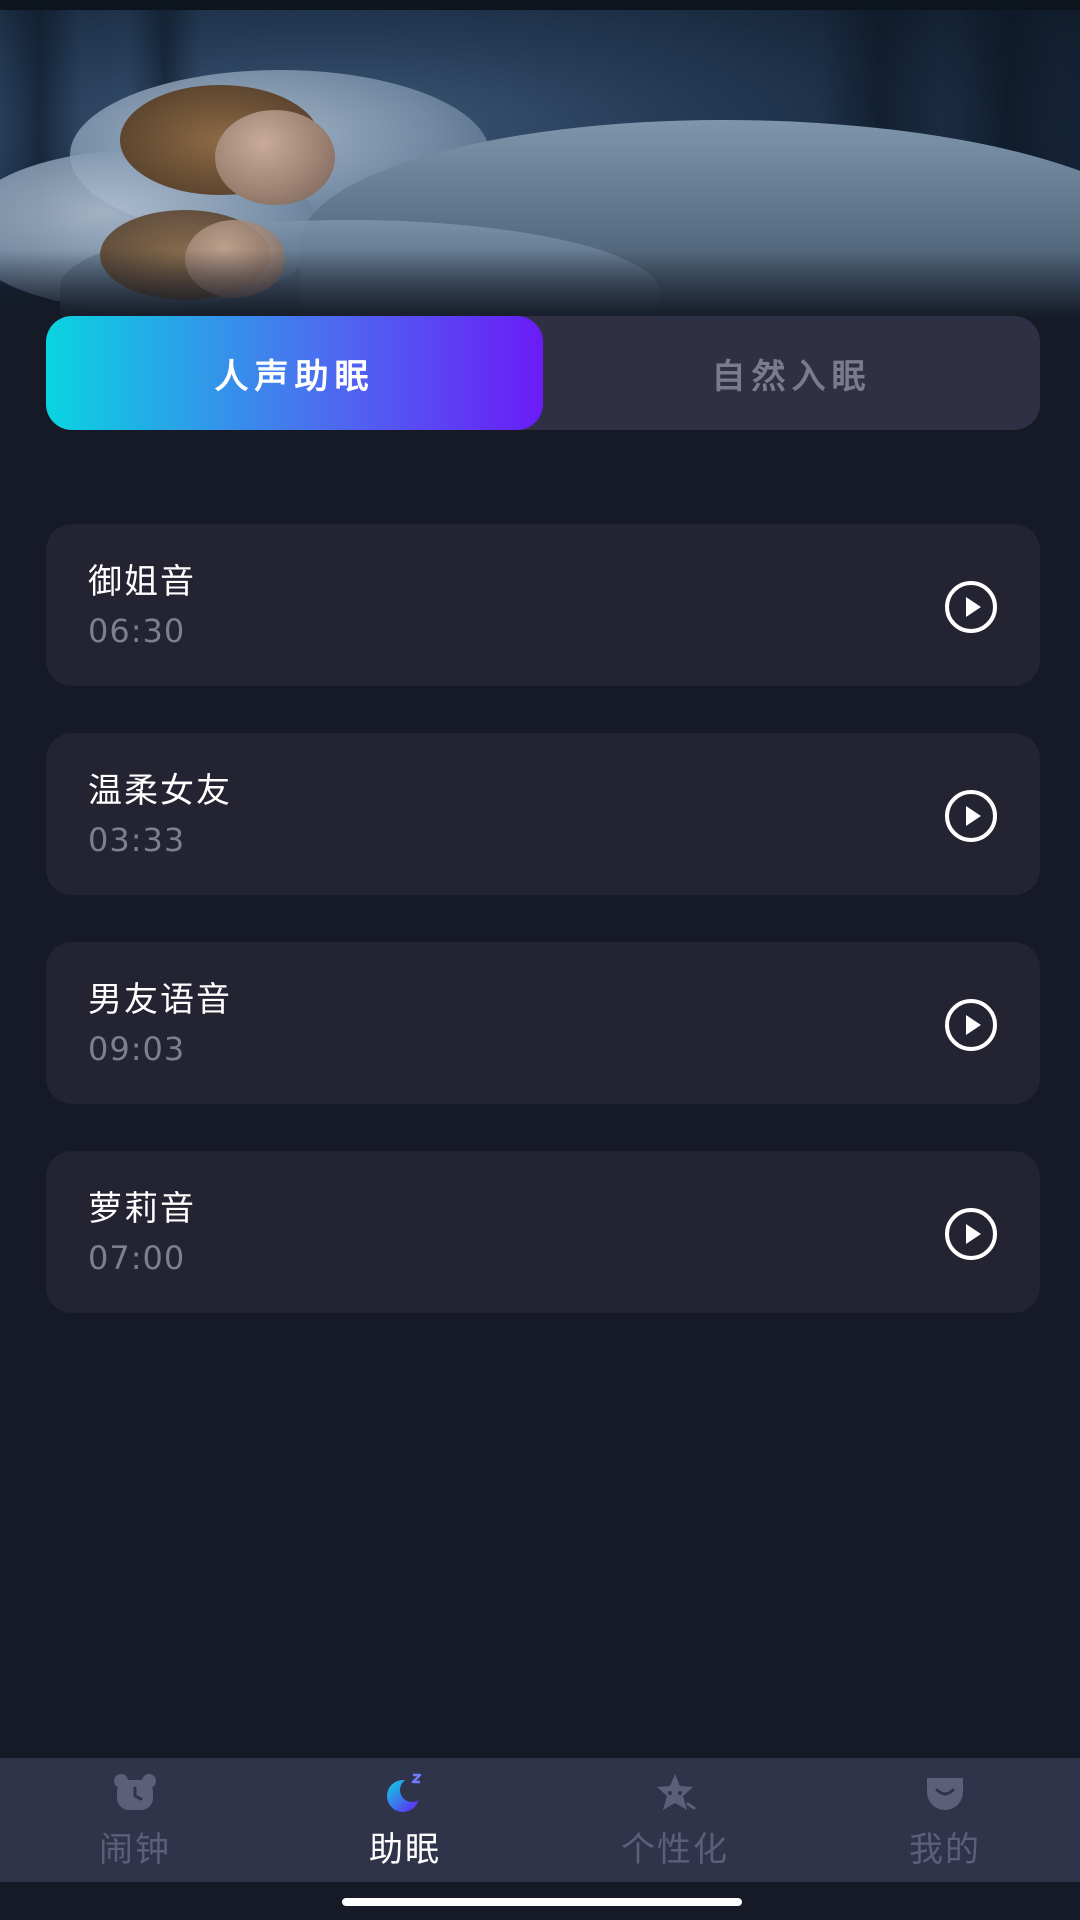 The height and width of the screenshot is (1920, 1080). I want to click on nav-label: 我的, so click(945, 1850).